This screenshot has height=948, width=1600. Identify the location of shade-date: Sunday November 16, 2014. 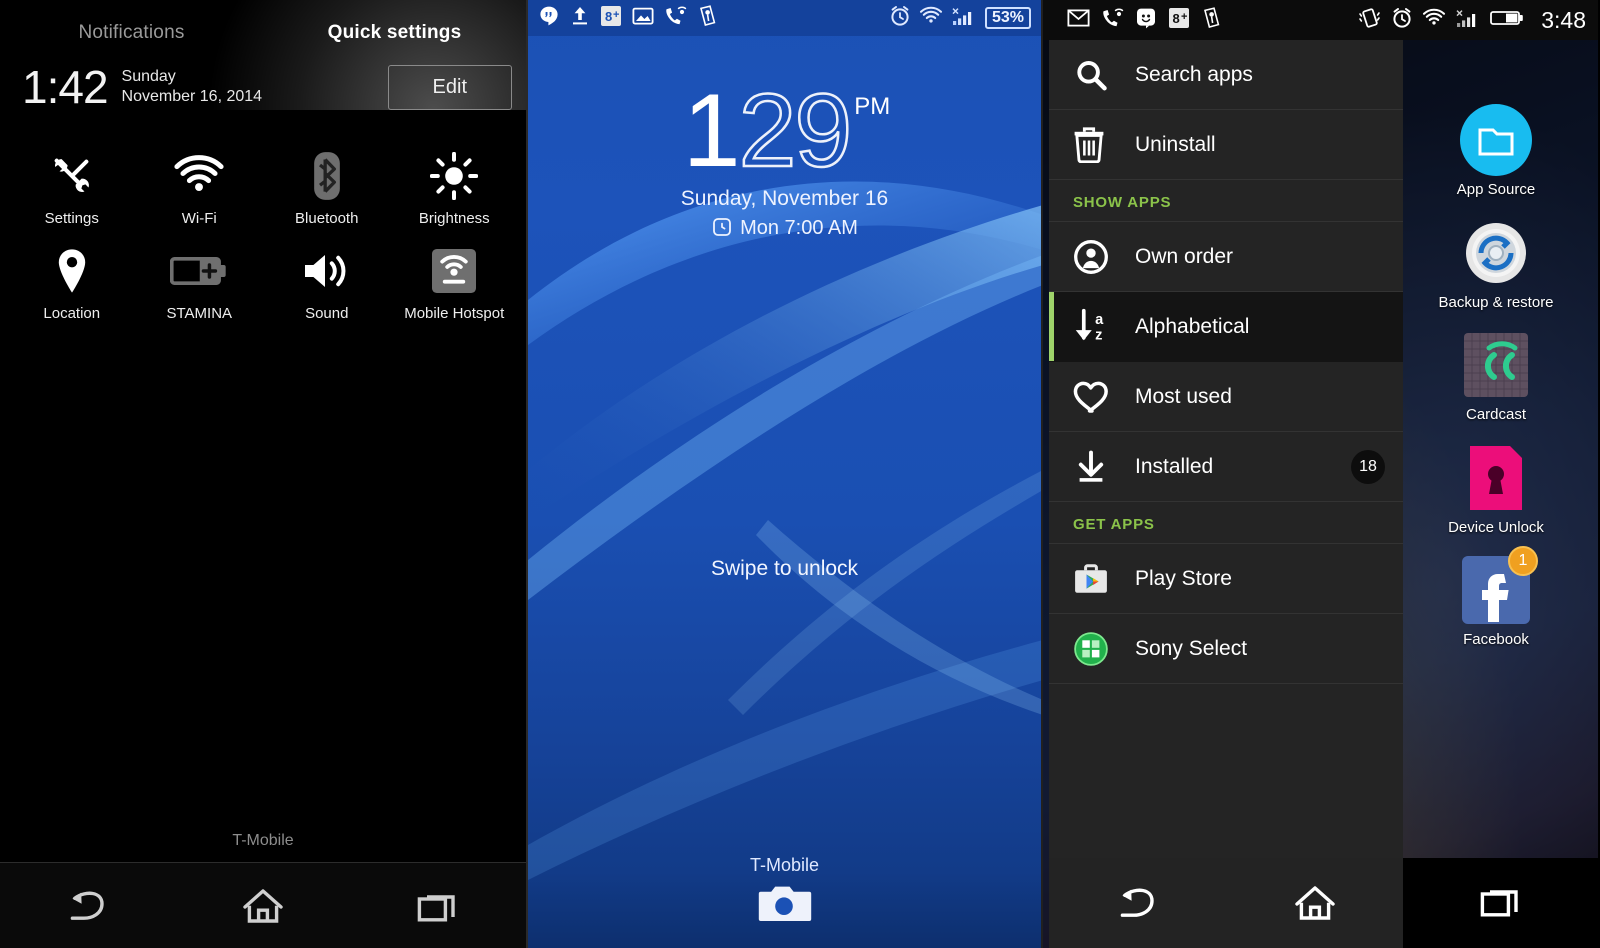
(192, 87).